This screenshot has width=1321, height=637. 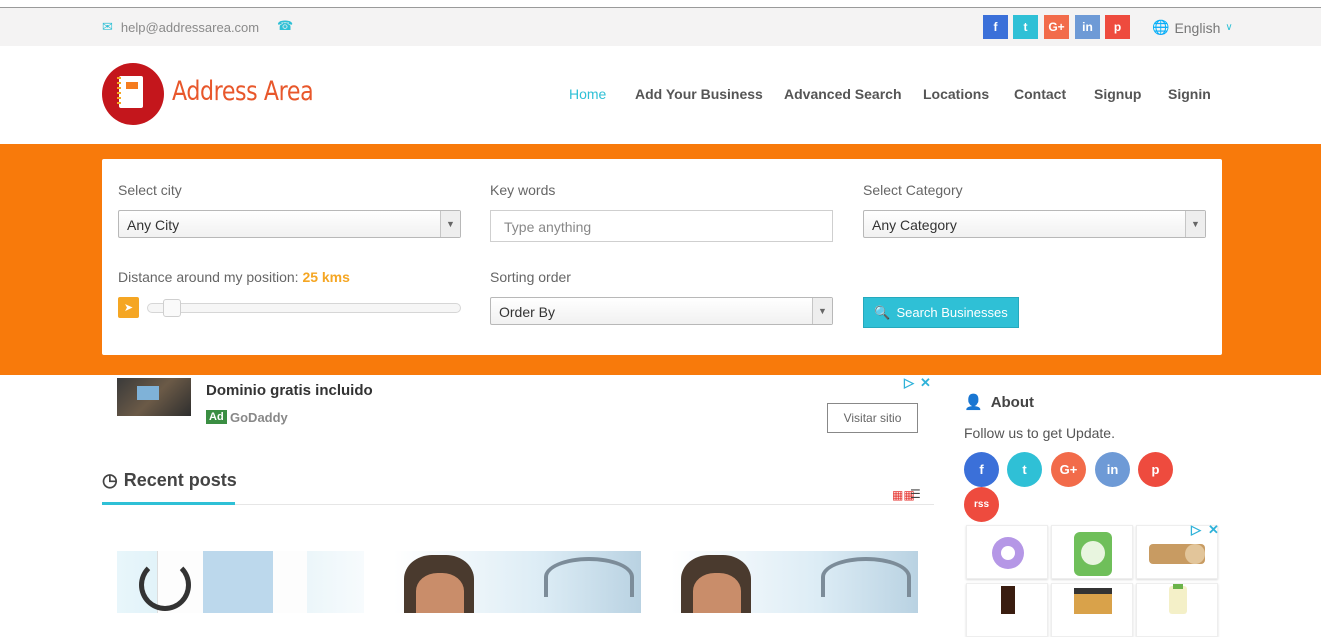 What do you see at coordinates (661, 311) in the screenshot?
I see `sort-select: Order By ▼` at bounding box center [661, 311].